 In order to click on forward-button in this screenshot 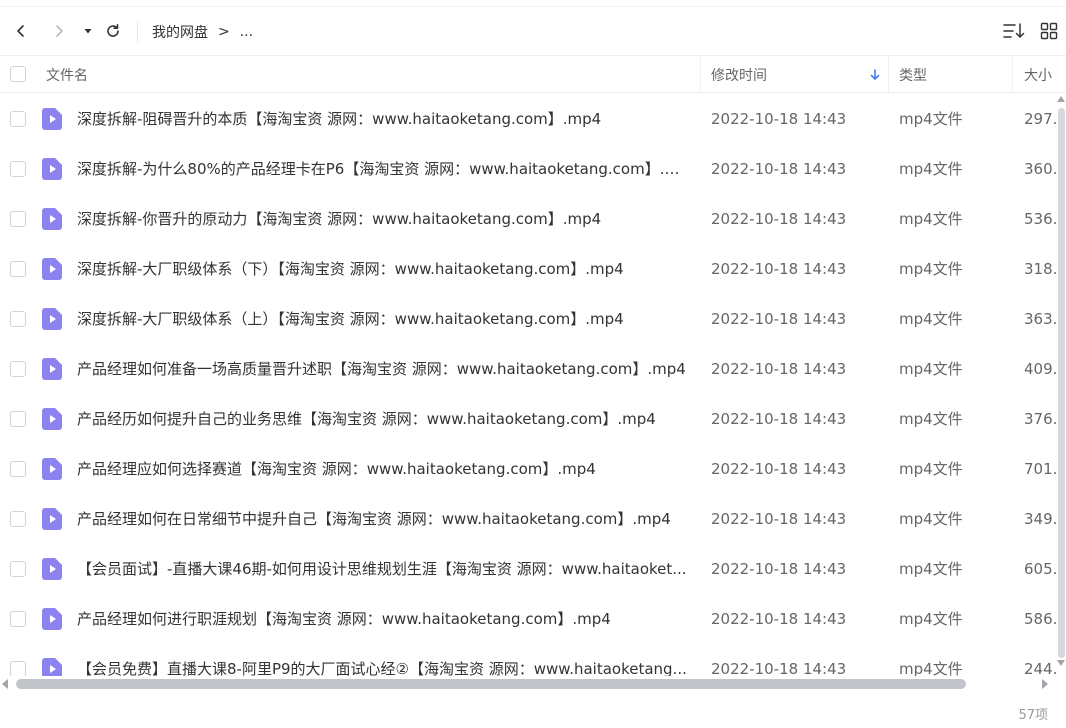, I will do `click(59, 31)`.